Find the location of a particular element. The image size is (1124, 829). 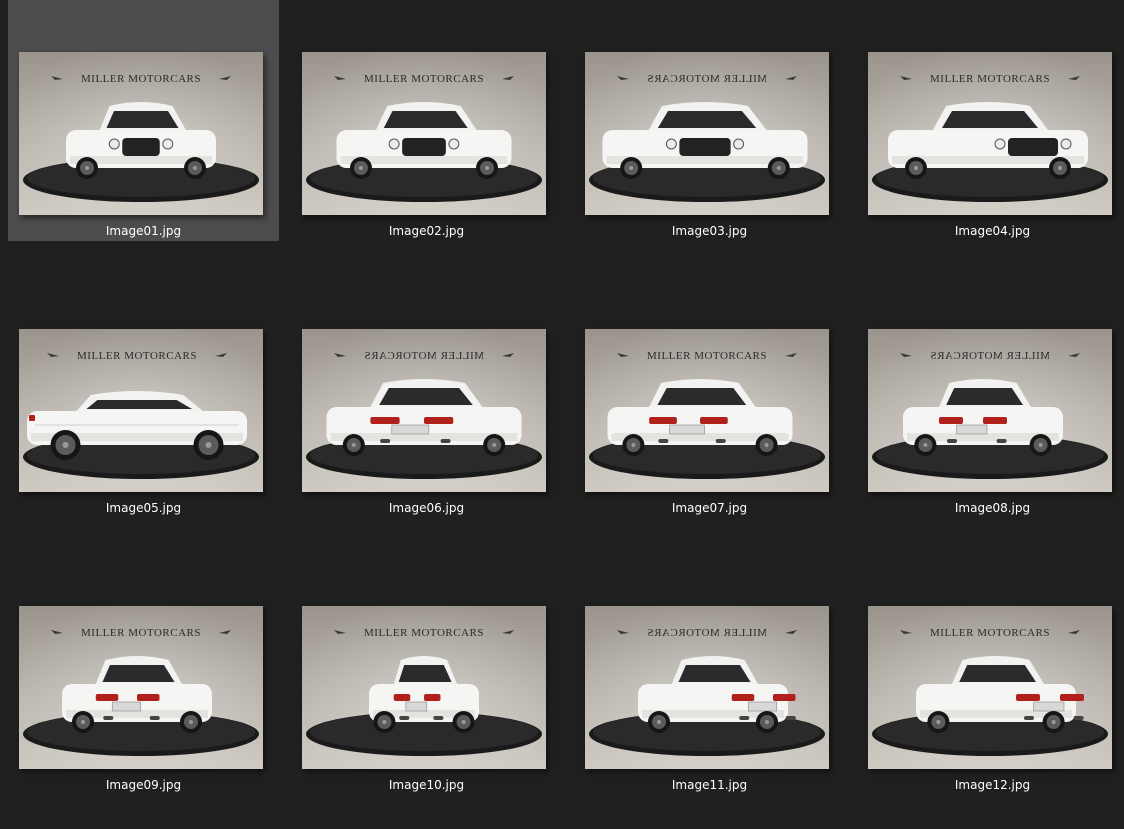

file-tile-image10: MILLER MOTORCARS Image10.jpg is located at coordinates (426, 674).